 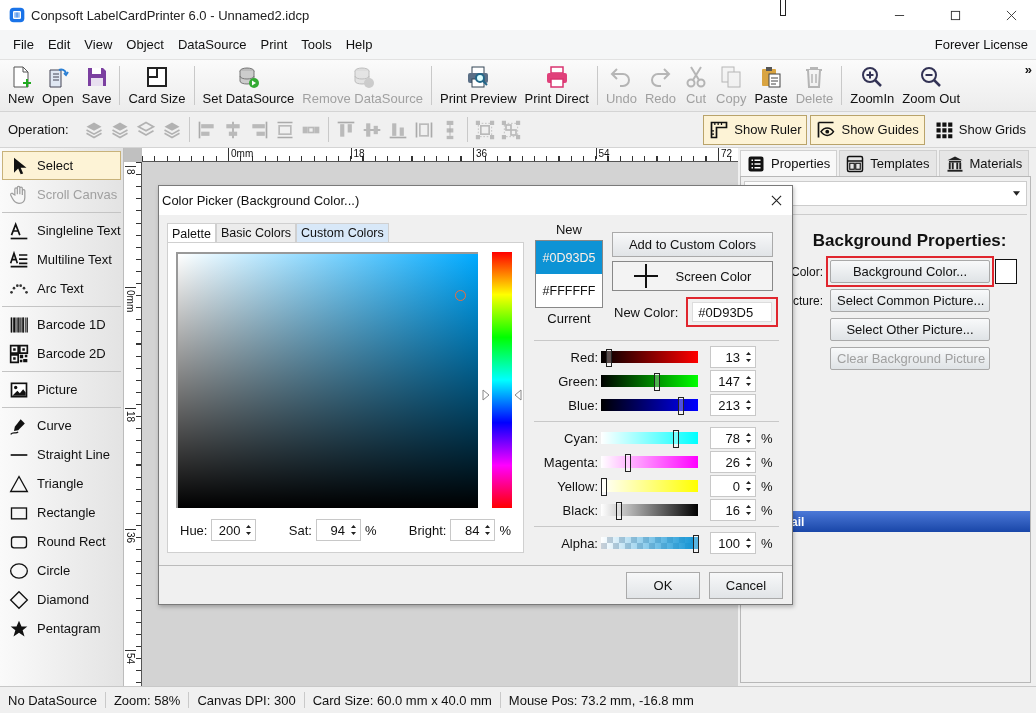 I want to click on toolbar-button: Open, so click(x=58, y=85).